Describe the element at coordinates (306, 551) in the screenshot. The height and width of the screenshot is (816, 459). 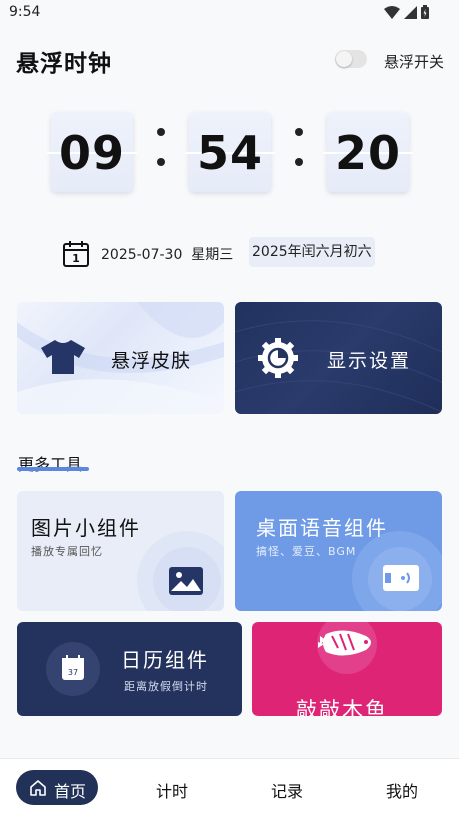
I see `voice-widget-subtitle: 搞怪、爱豆、BGM` at that location.